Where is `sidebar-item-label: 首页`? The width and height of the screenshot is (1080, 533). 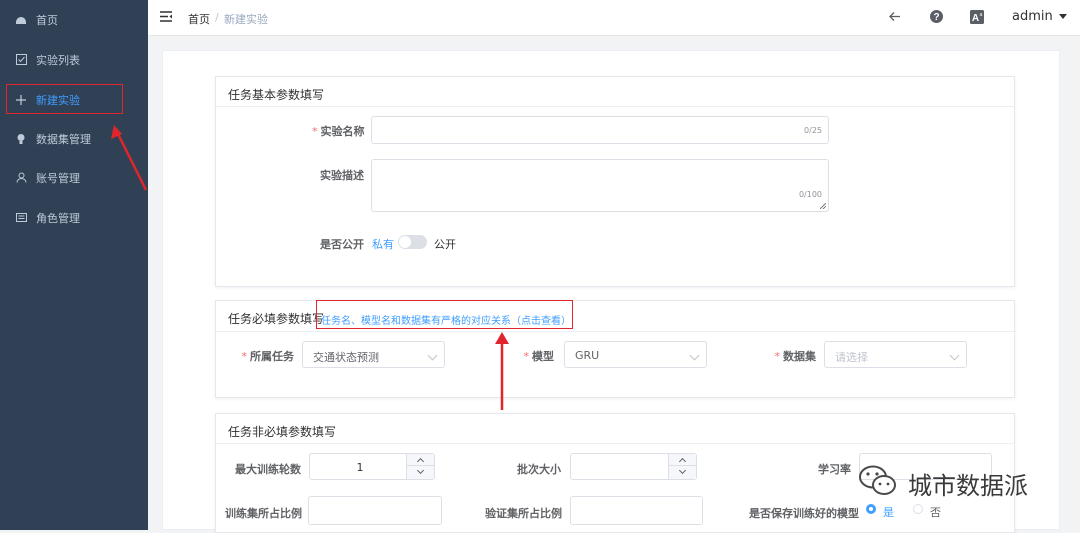
sidebar-item-label: 首页 is located at coordinates (47, 20).